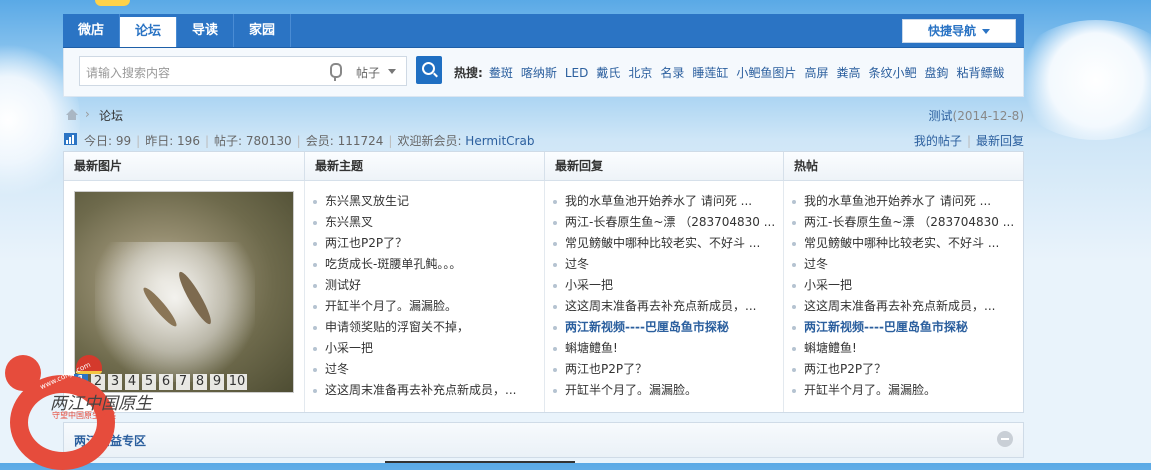  I want to click on breadcrumb: › 论坛 测试(2014-12-8), so click(543, 116).